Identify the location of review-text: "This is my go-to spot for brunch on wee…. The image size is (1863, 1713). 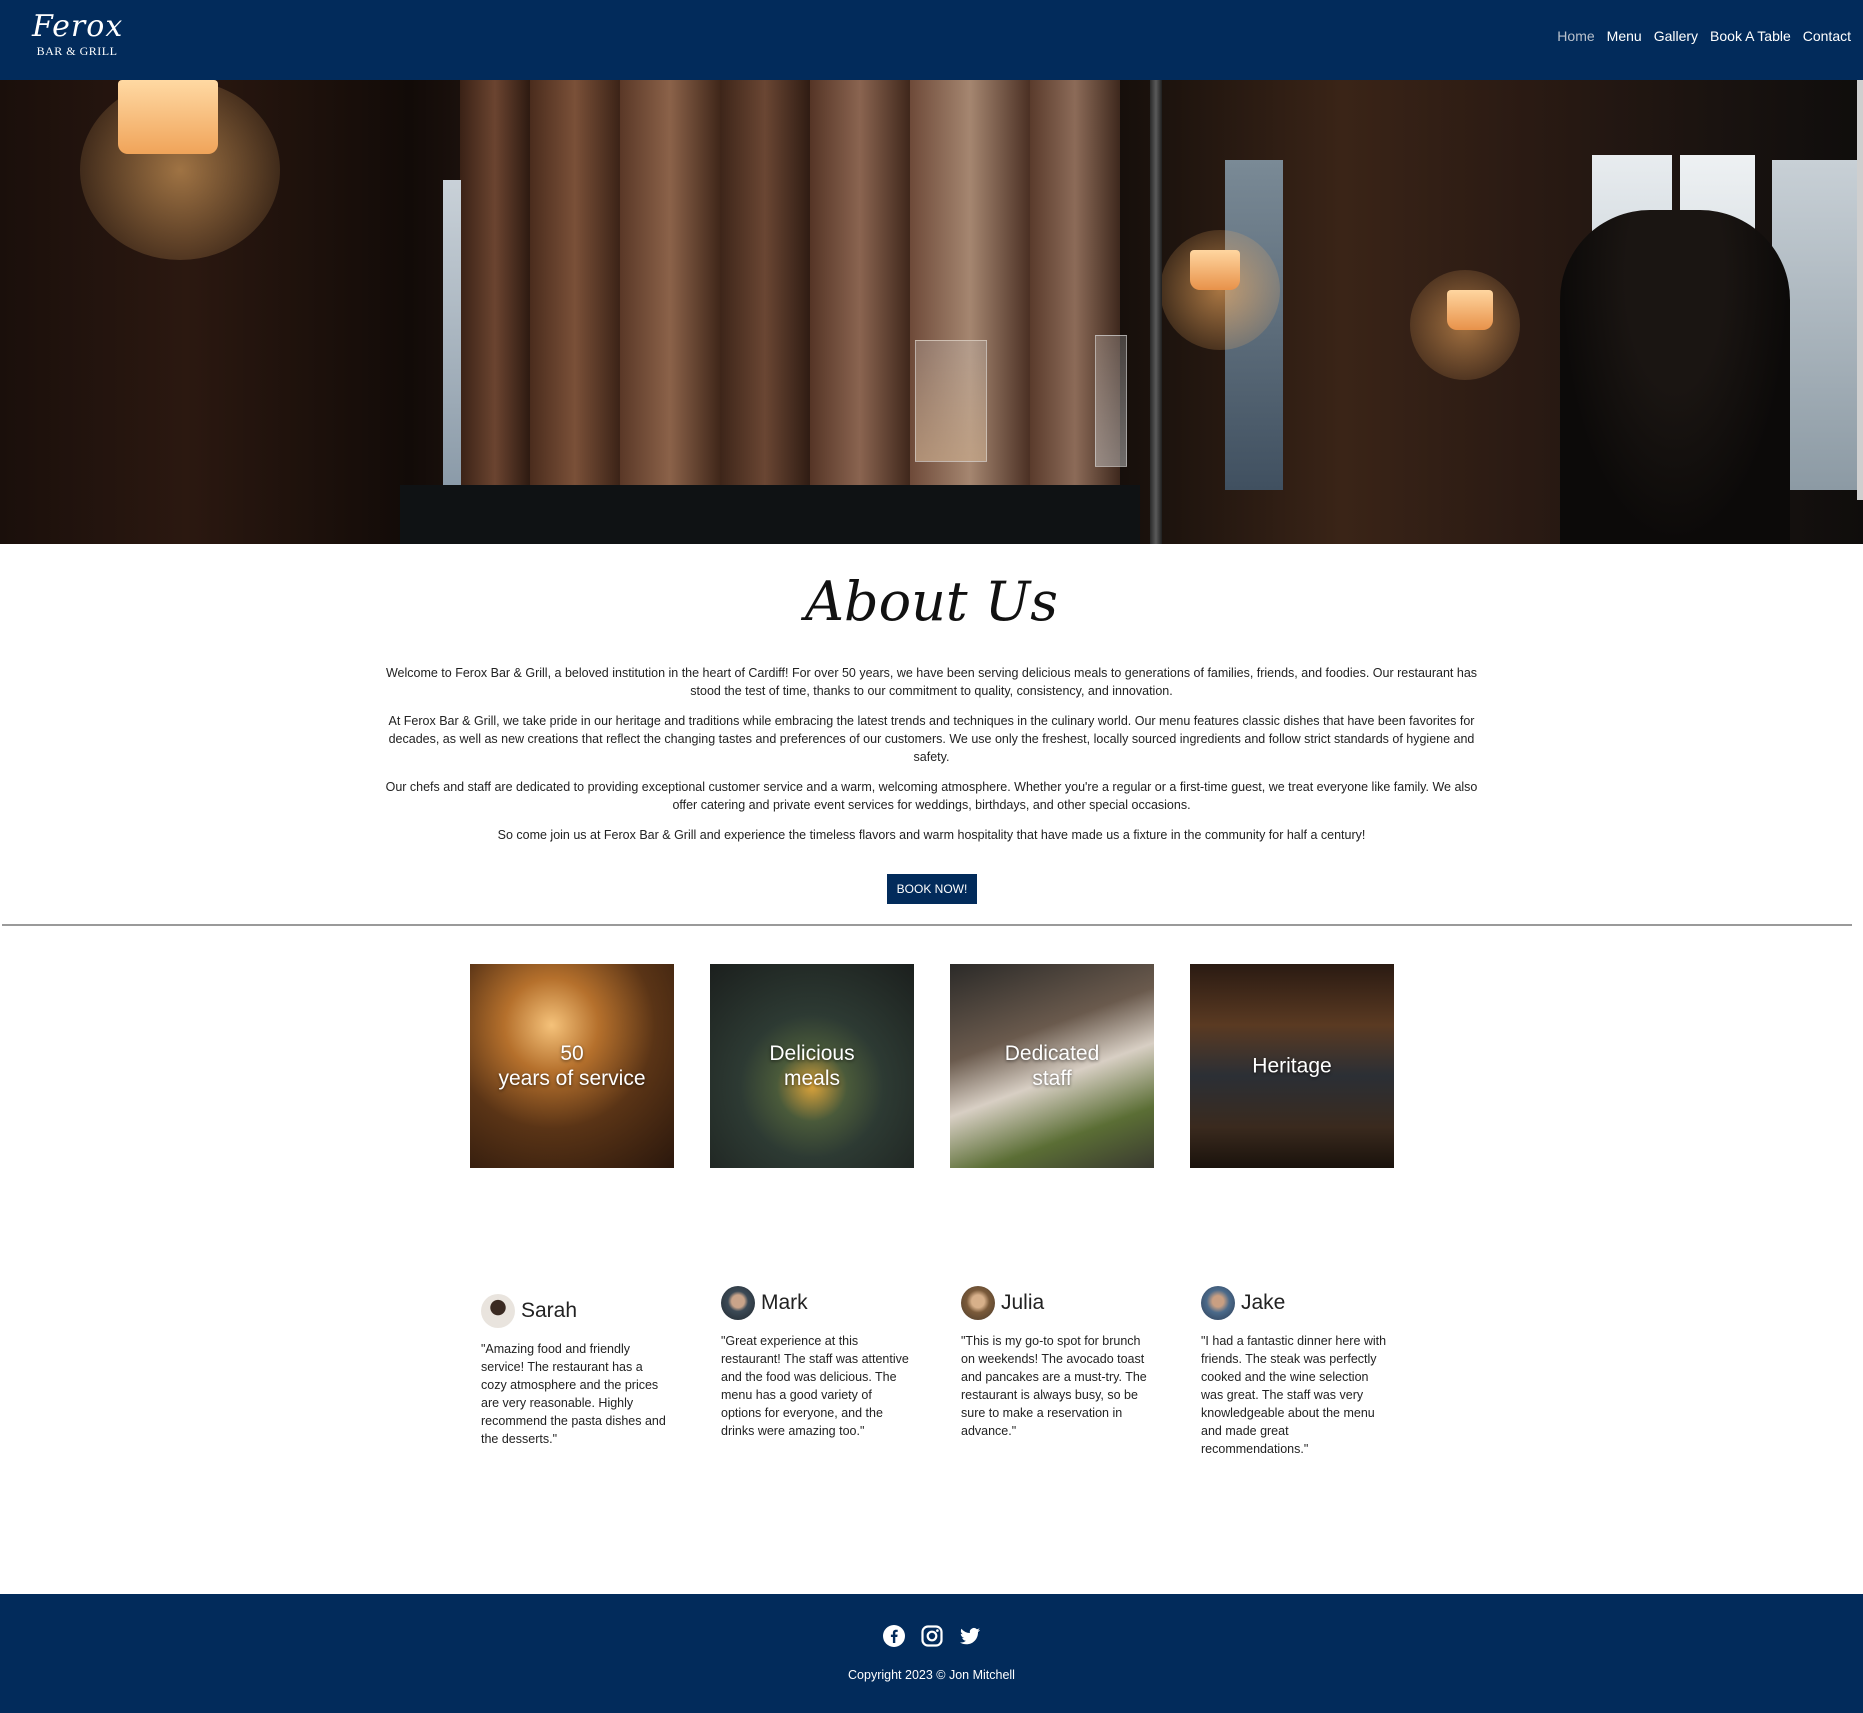
(1054, 1386).